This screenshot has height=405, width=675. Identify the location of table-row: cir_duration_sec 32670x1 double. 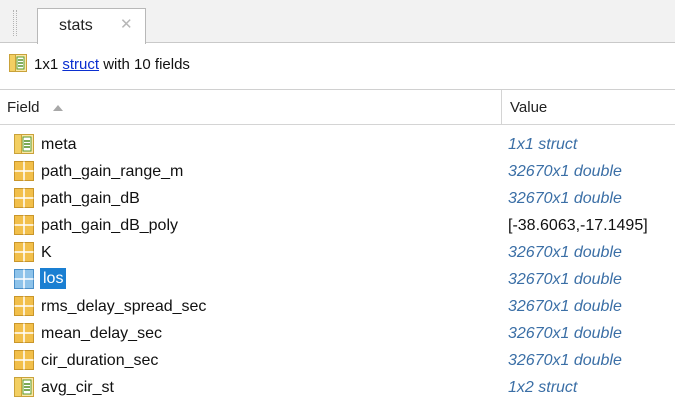
(337, 360).